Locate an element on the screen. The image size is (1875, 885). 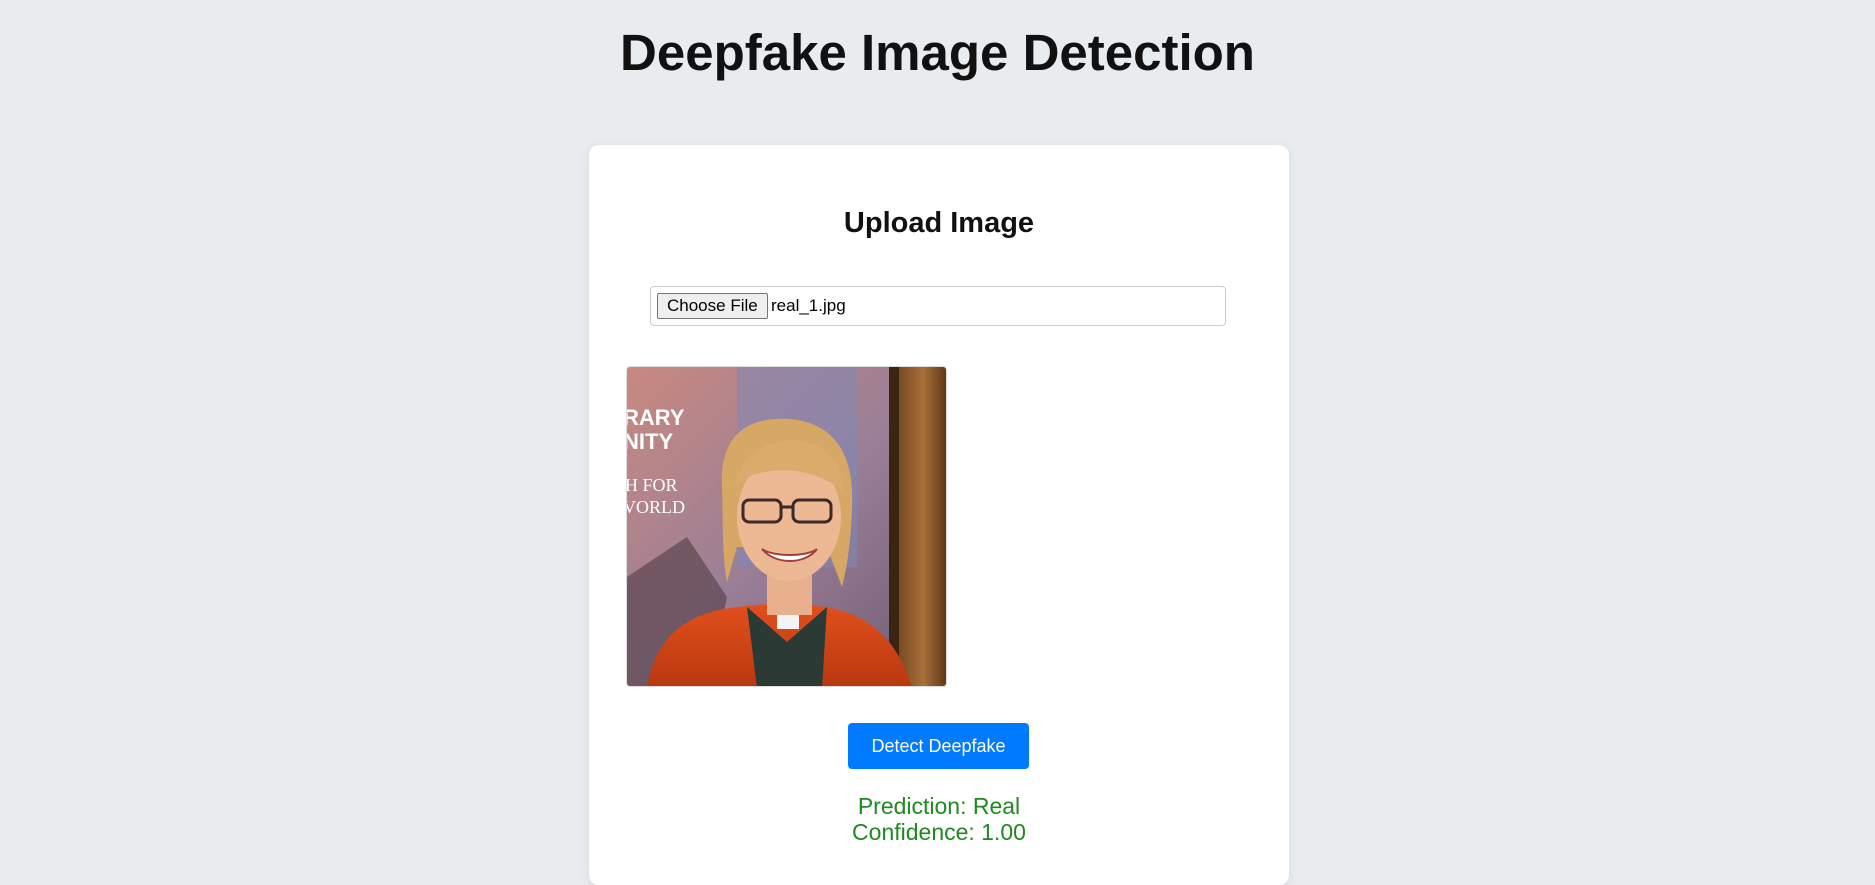
image-preview: RARY NITY H FOR VORLD is located at coordinates (786, 526).